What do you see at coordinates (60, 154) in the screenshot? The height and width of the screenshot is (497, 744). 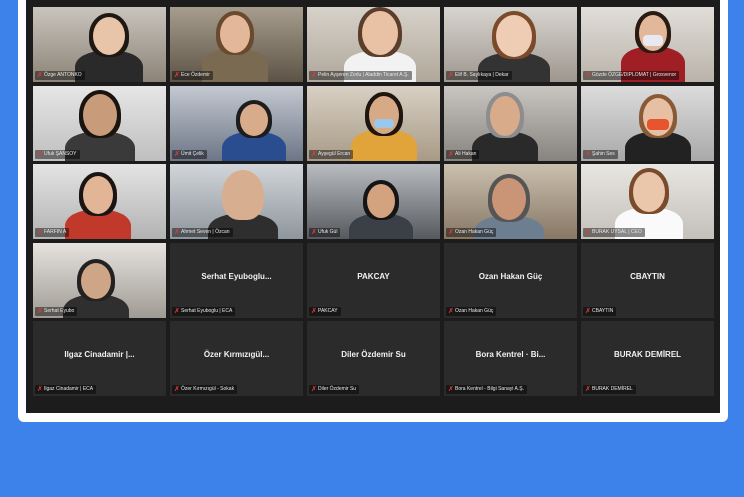 I see `participant-name: Ufuk ŞANSOY` at bounding box center [60, 154].